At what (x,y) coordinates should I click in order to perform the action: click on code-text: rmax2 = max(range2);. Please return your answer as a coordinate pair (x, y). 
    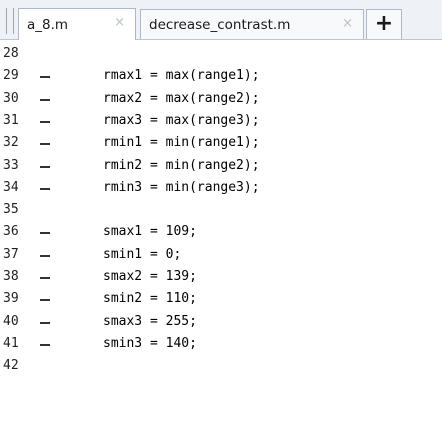
    Looking at the image, I should click on (181, 98).